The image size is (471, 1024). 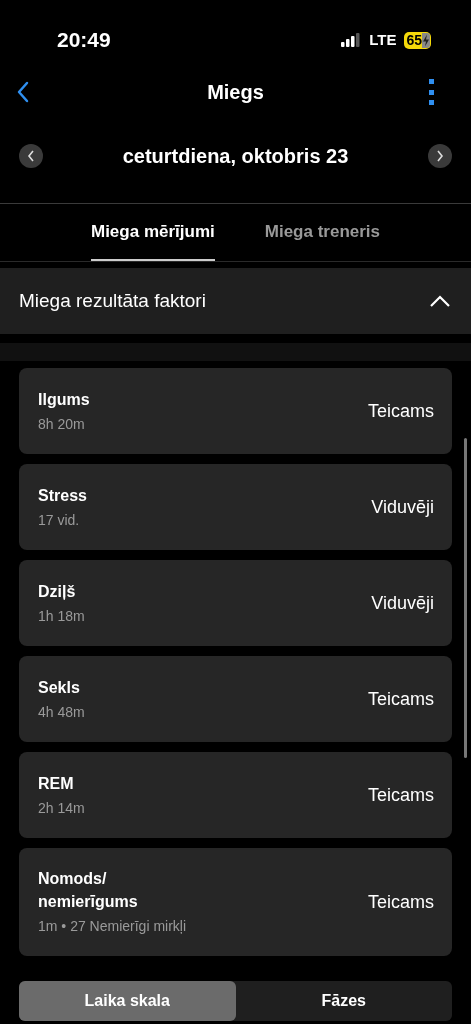 I want to click on factor-detail: 8h 20m, so click(x=62, y=424).